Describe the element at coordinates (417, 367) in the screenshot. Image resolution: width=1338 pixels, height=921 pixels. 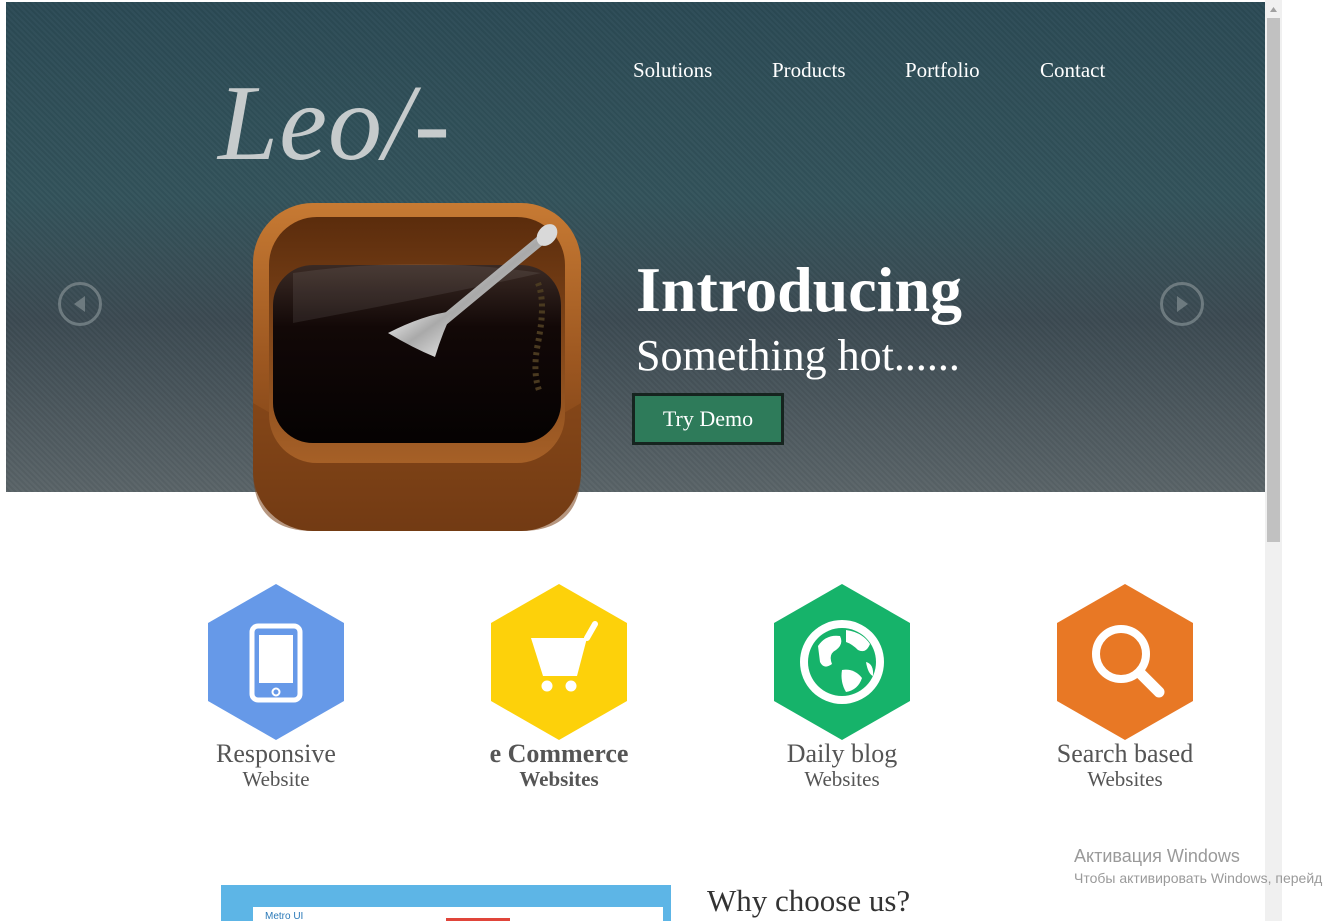
I see `coffee-app-icon` at that location.